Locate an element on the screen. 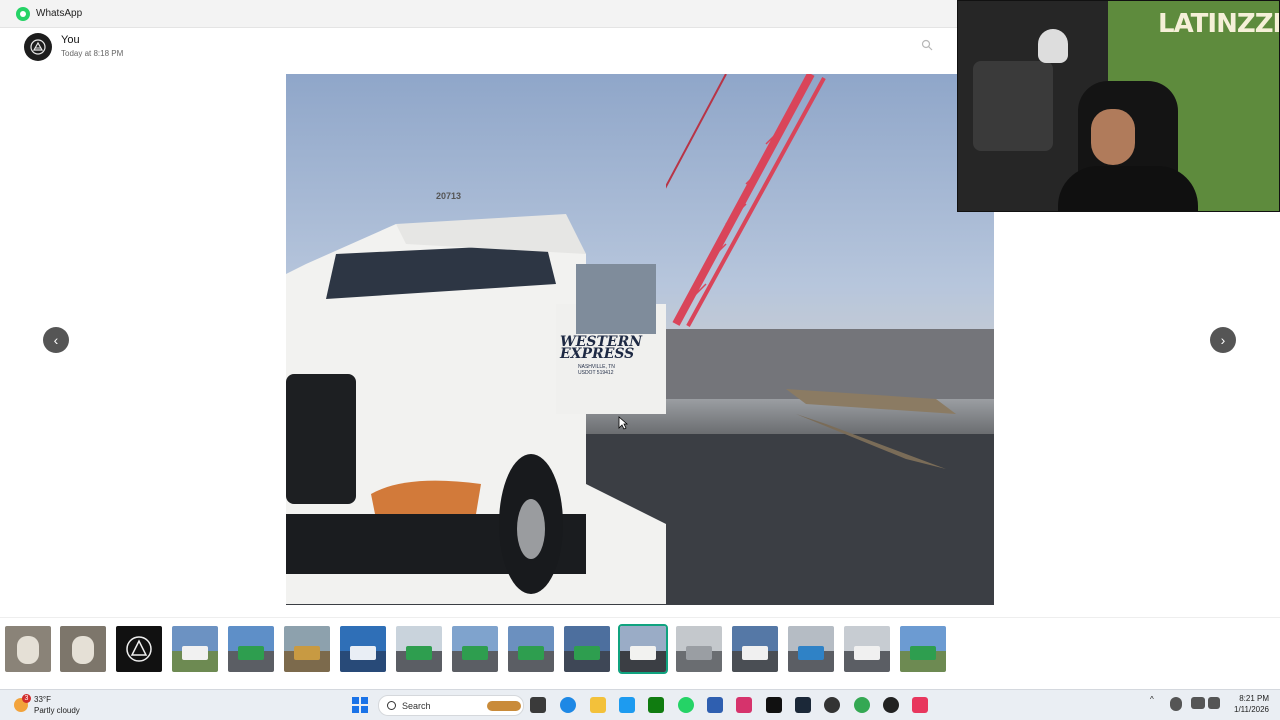 The height and width of the screenshot is (720, 1280). crane-graphic is located at coordinates (746, 200).